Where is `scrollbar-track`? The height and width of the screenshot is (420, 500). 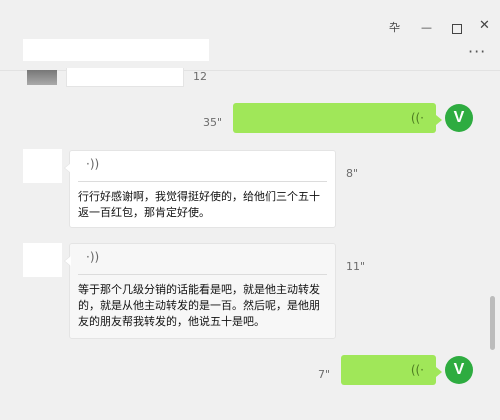
scrollbar-track is located at coordinates (493, 235).